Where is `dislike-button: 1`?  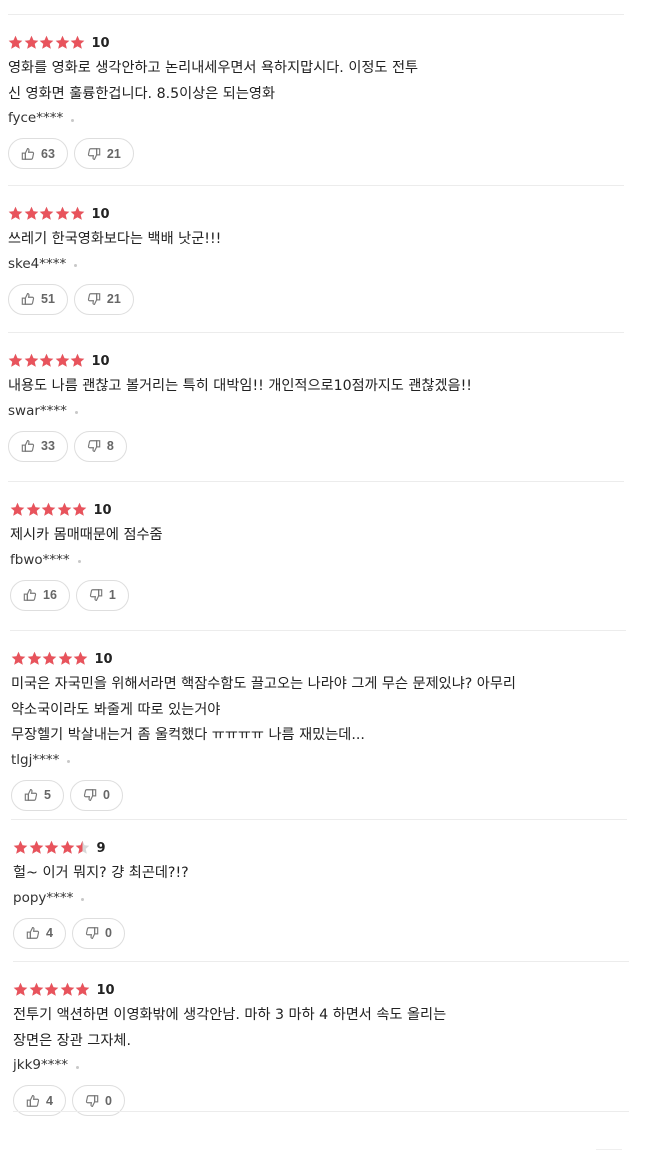
dislike-button: 1 is located at coordinates (102, 595).